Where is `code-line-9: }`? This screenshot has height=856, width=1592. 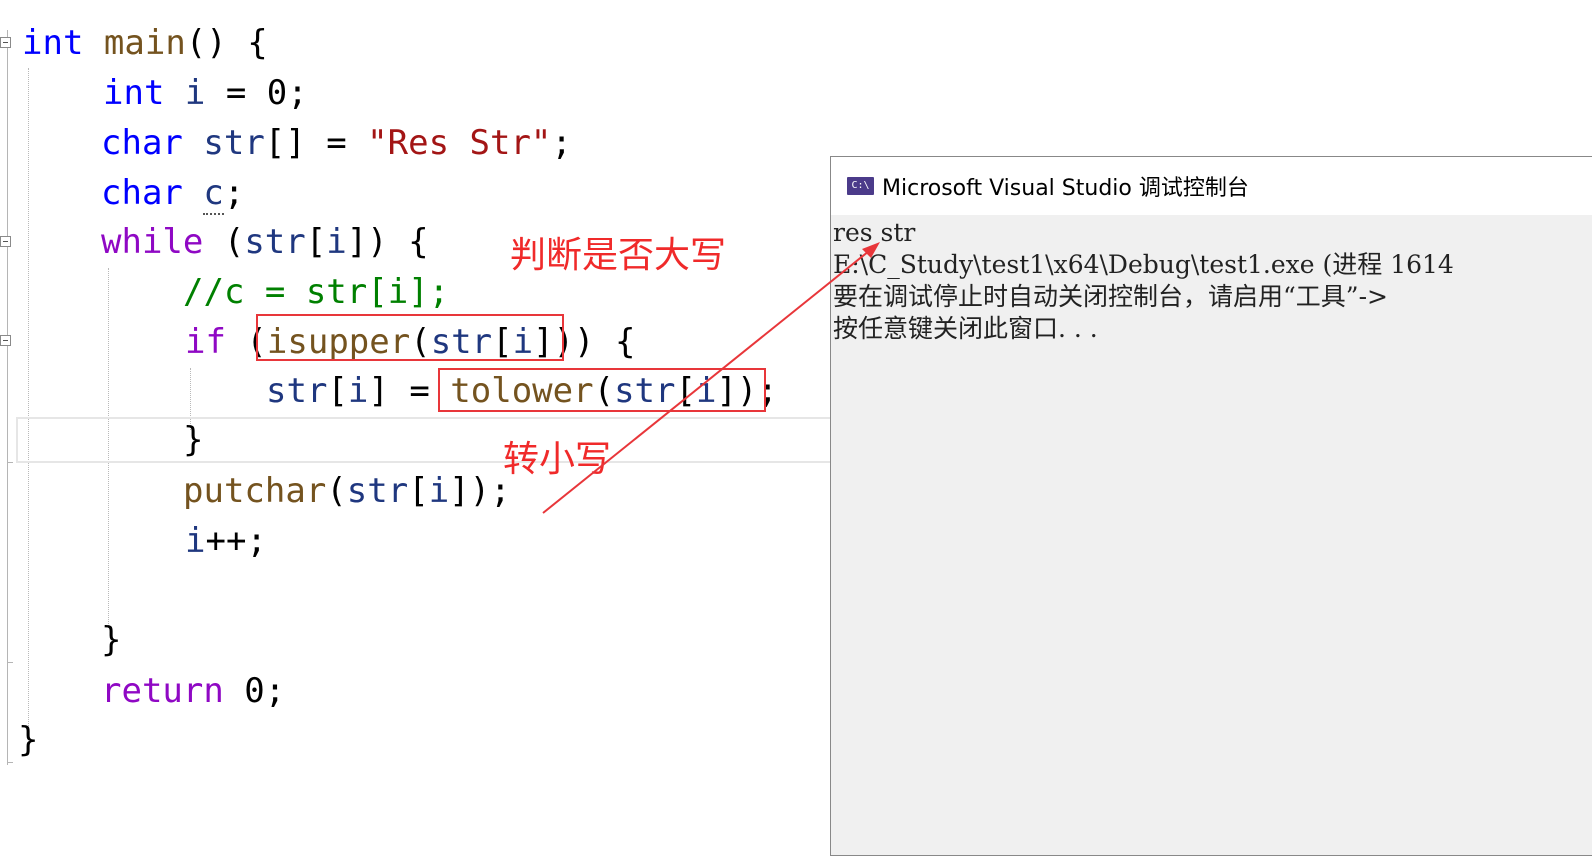
code-line-9: } is located at coordinates (193, 440).